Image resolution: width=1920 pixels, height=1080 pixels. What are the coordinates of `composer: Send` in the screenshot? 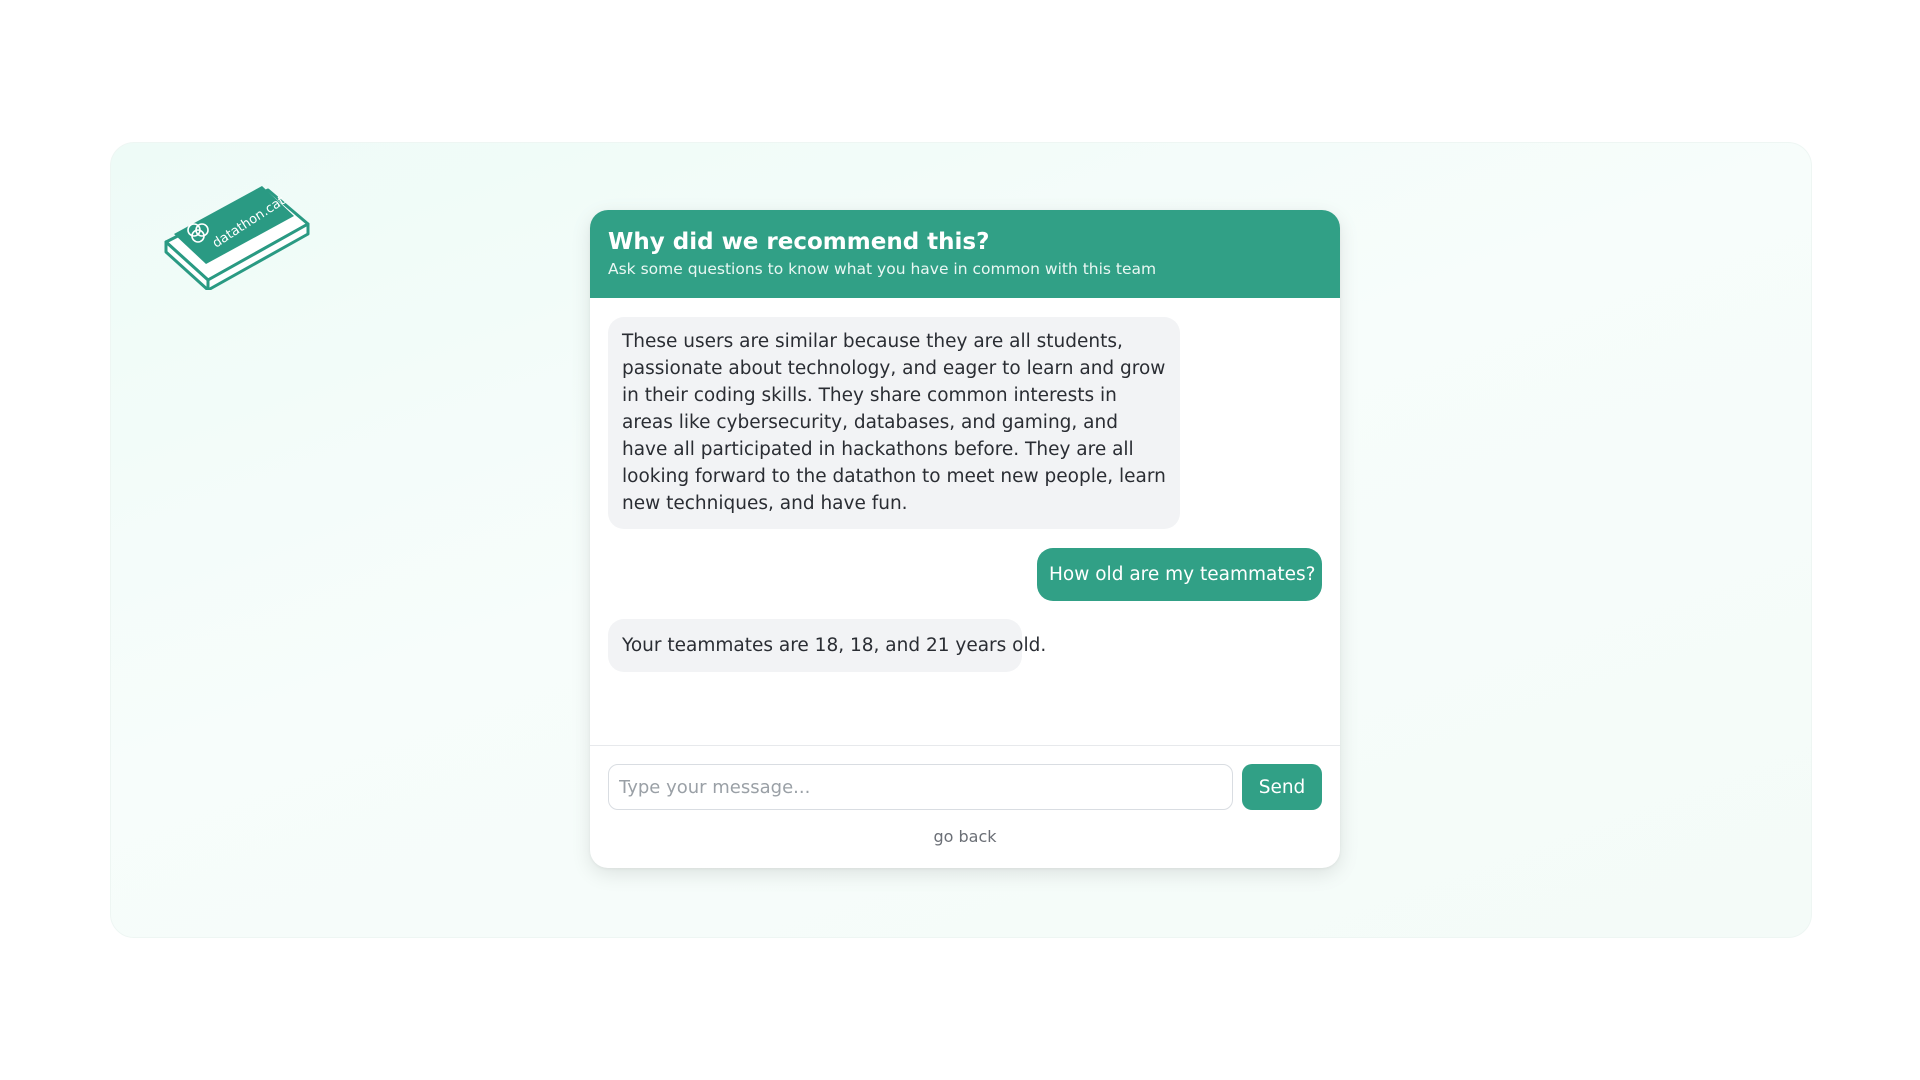 It's located at (965, 787).